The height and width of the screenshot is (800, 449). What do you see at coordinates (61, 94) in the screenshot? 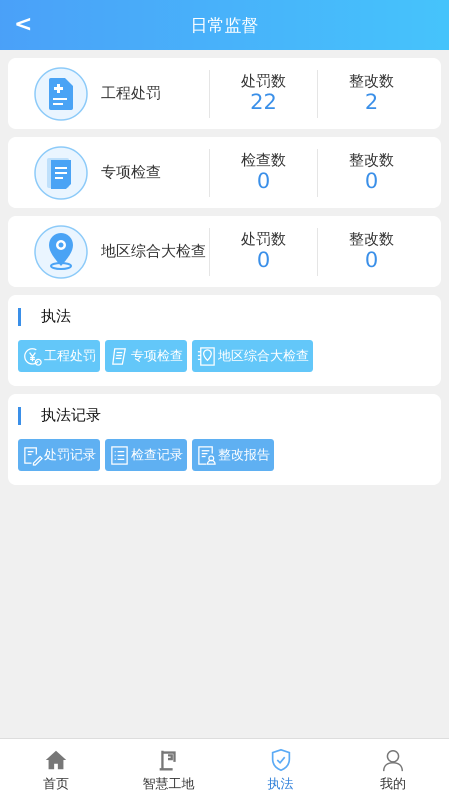
I see `medical-document-icon` at bounding box center [61, 94].